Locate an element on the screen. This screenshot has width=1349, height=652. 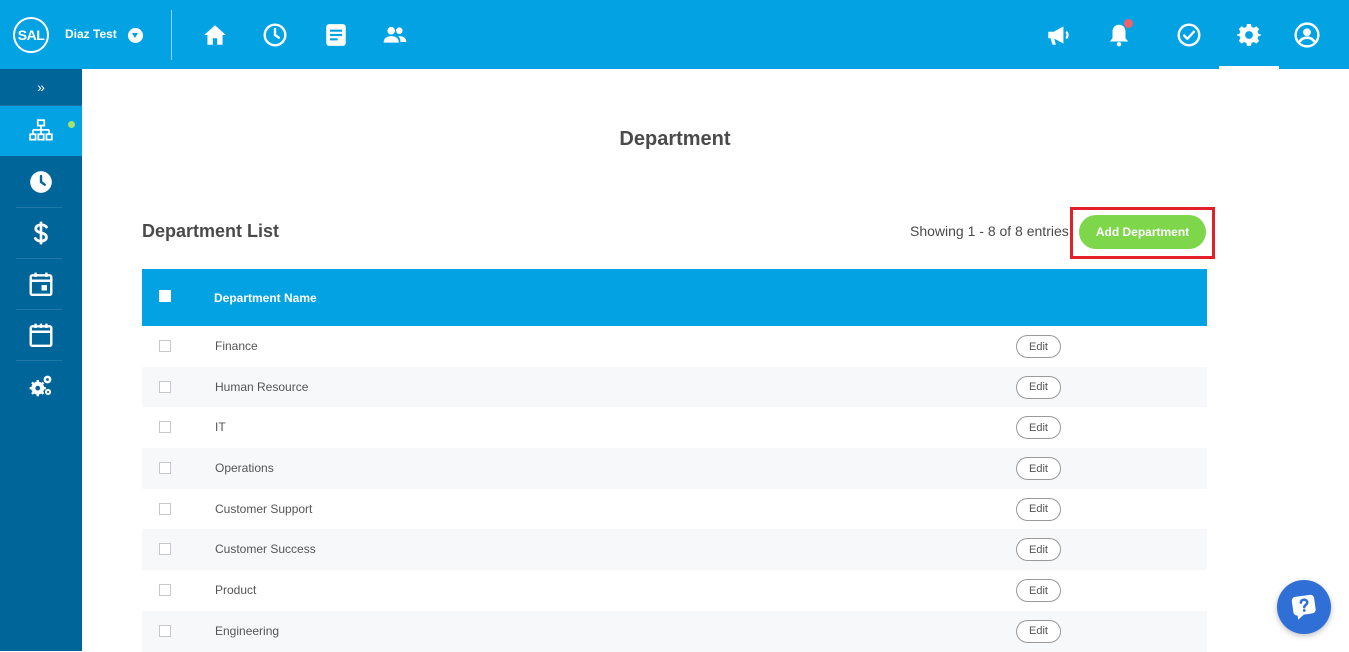
help-icon is located at coordinates (1303, 607).